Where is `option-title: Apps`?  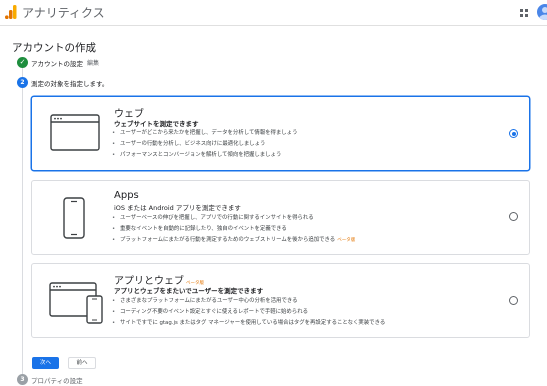
option-title: Apps is located at coordinates (126, 195).